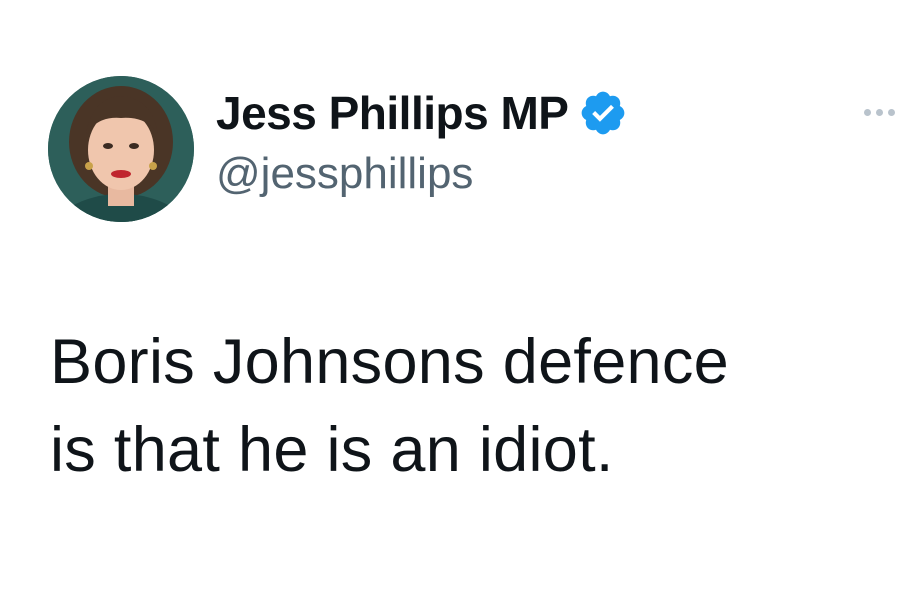 The height and width of the screenshot is (589, 912). I want to click on display-name: Jess Phillips MP, so click(392, 113).